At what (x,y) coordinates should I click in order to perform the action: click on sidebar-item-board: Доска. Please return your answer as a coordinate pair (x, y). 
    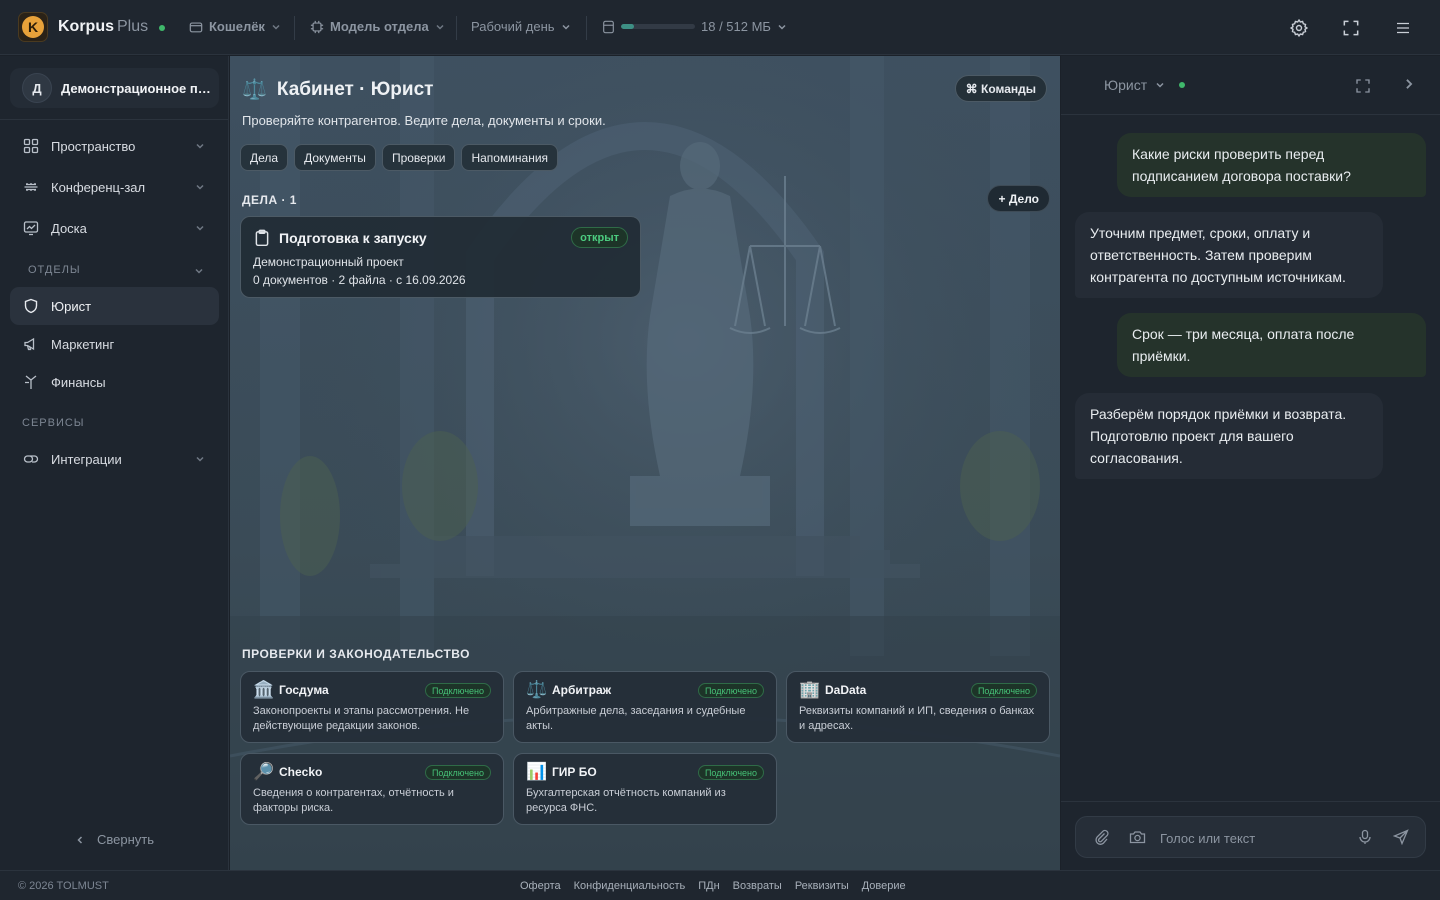
    Looking at the image, I should click on (114, 228).